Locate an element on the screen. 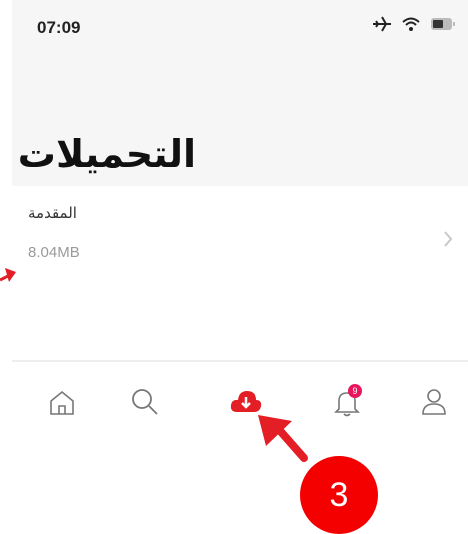 The image size is (468, 534). status-time: 07:09 is located at coordinates (59, 27).